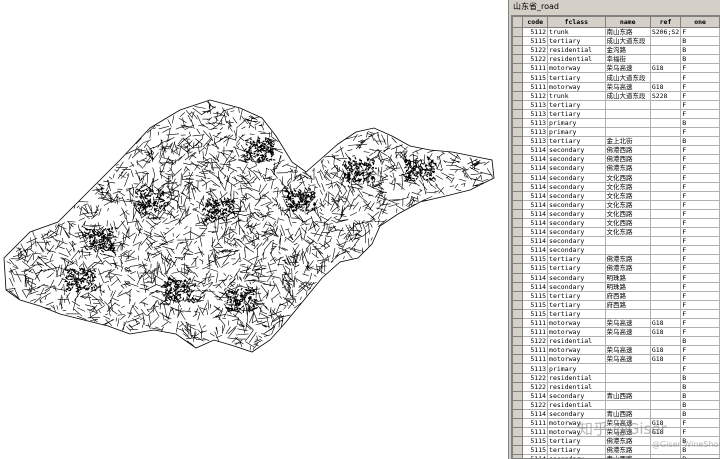 The width and height of the screenshot is (720, 459). What do you see at coordinates (616, 204) in the screenshot?
I see `table-row: 5114 secondary 文化东路 F` at bounding box center [616, 204].